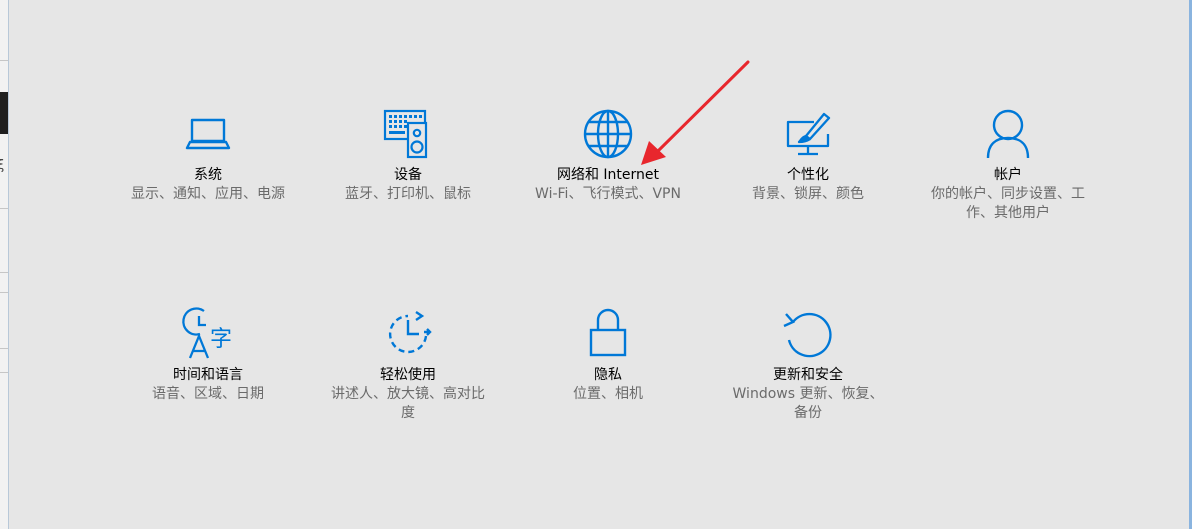  What do you see at coordinates (4, 113) in the screenshot?
I see `edge-dark-block` at bounding box center [4, 113].